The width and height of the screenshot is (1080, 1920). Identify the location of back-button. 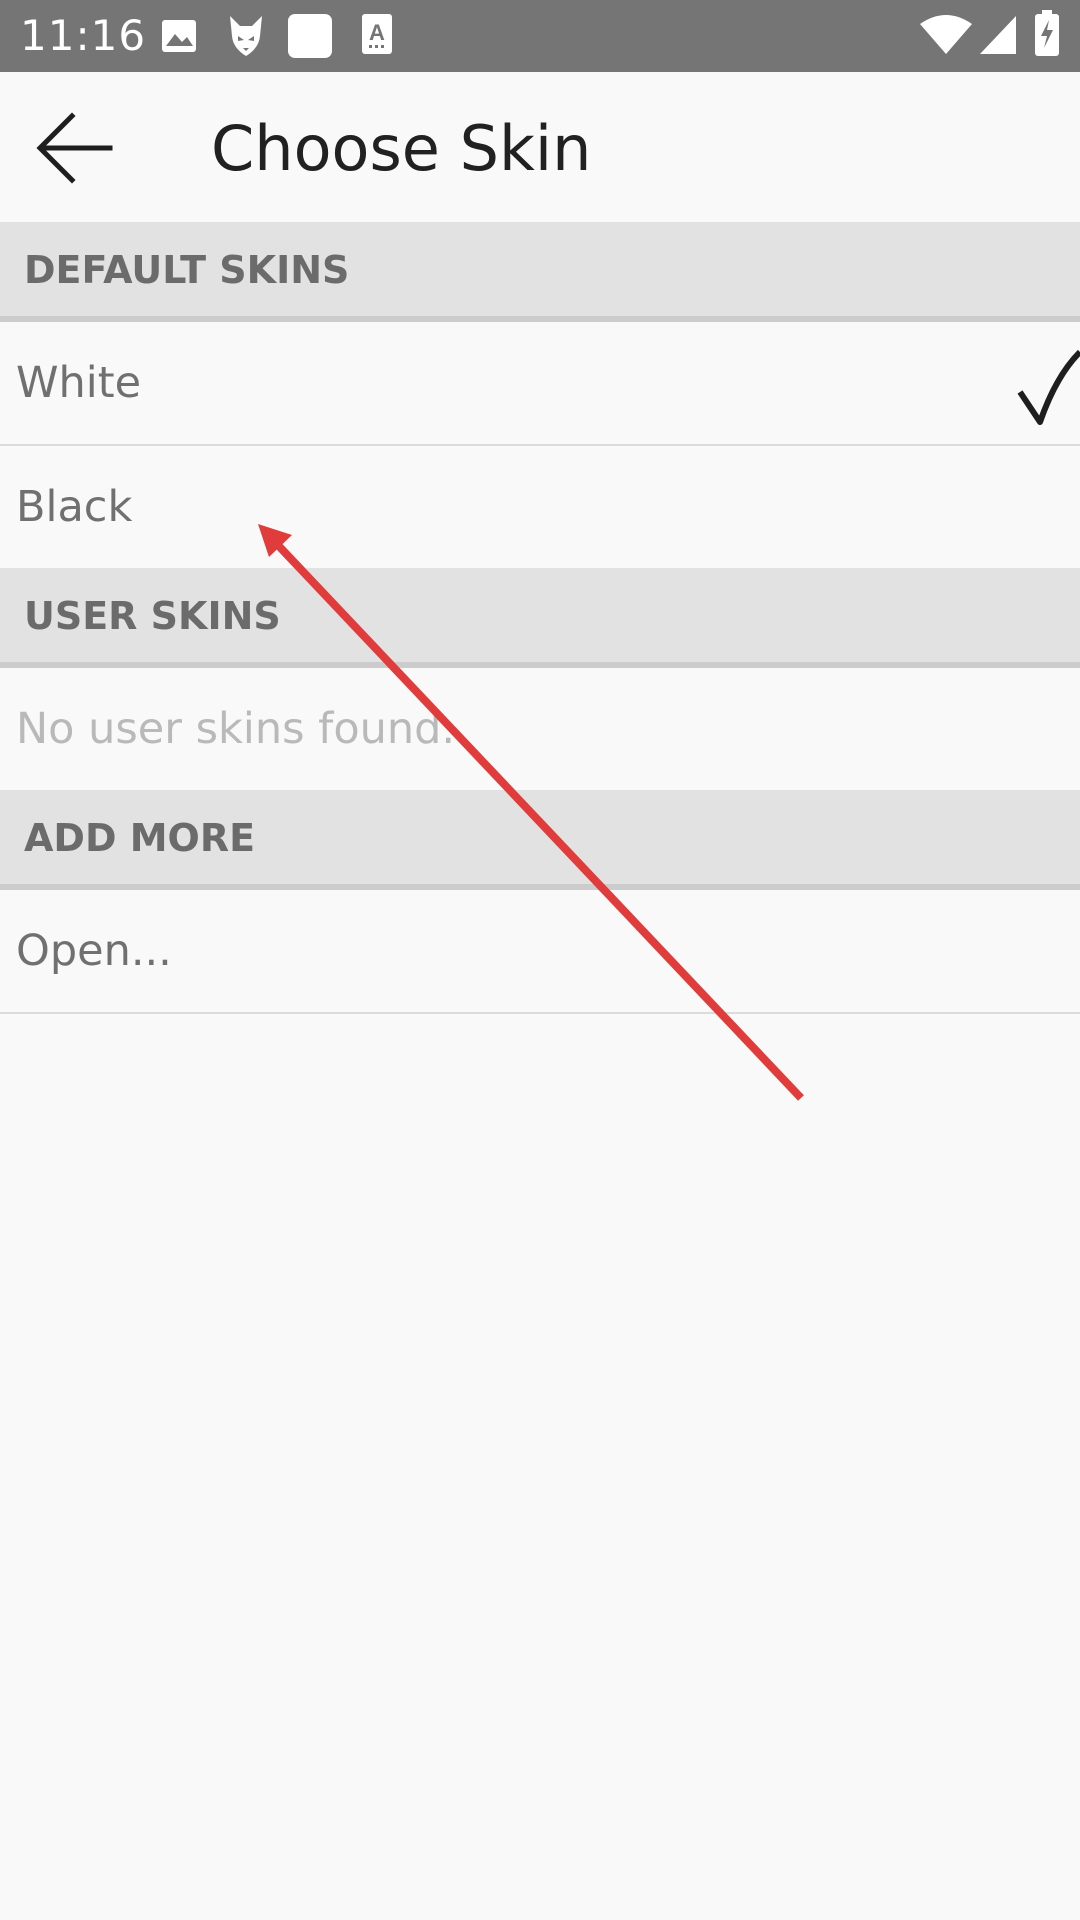
(76, 148).